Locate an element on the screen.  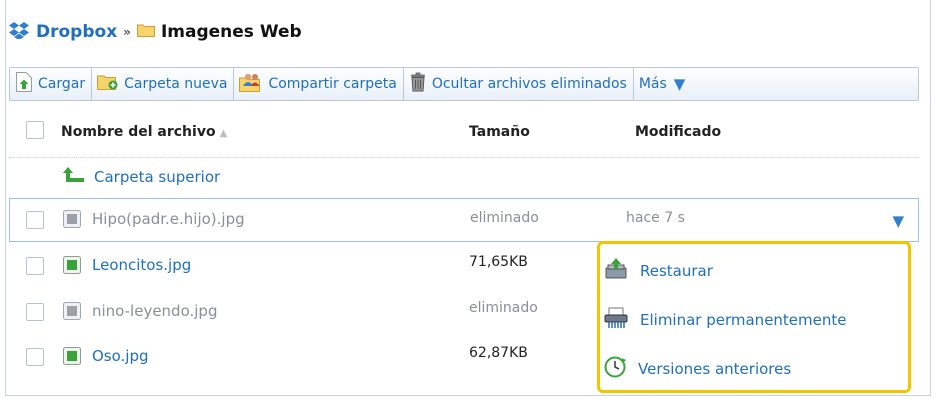
hide-deleted-label: Ocultar archivos eliminados is located at coordinates (529, 84).